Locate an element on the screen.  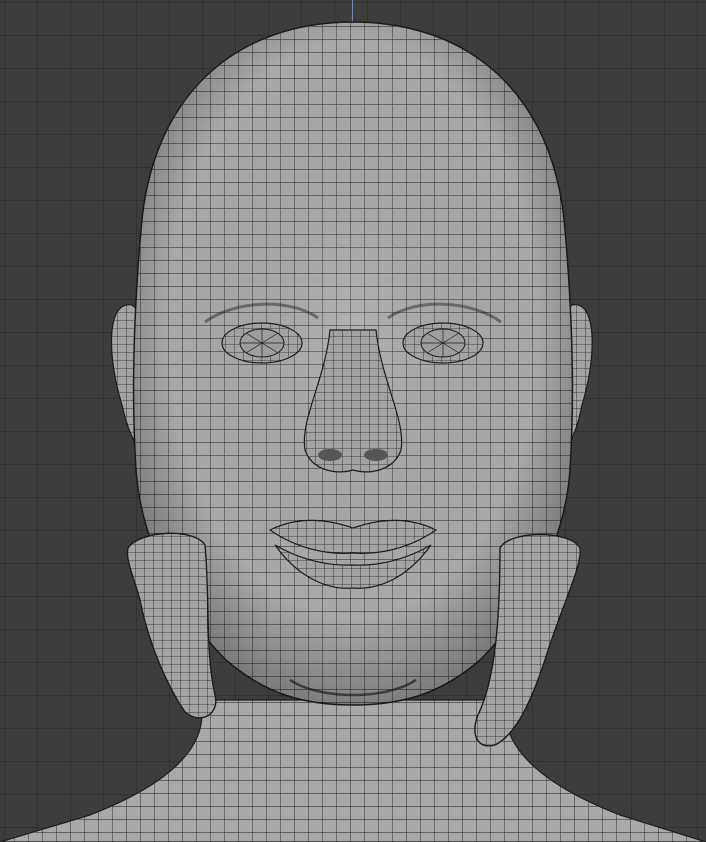
left-tusk is located at coordinates (171, 625).